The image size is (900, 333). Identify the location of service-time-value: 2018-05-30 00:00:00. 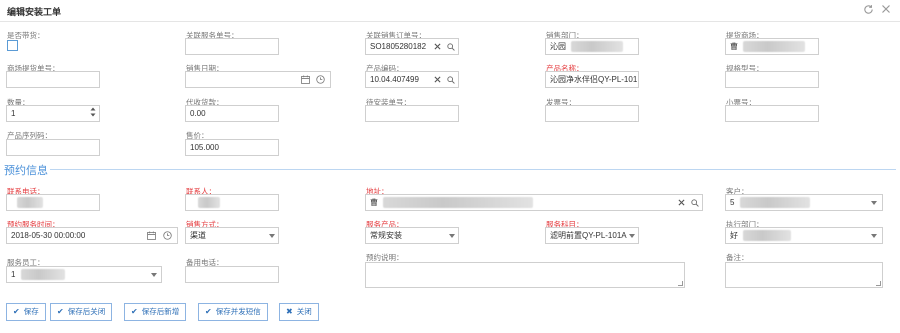
(48, 235).